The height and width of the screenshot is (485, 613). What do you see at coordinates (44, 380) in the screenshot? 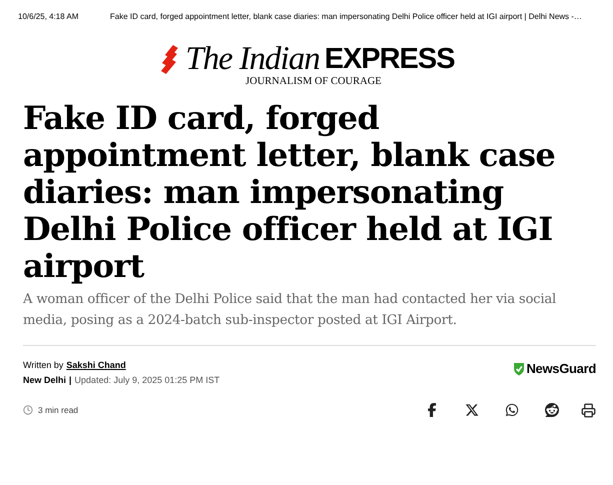
I see `location: New Delhi` at bounding box center [44, 380].